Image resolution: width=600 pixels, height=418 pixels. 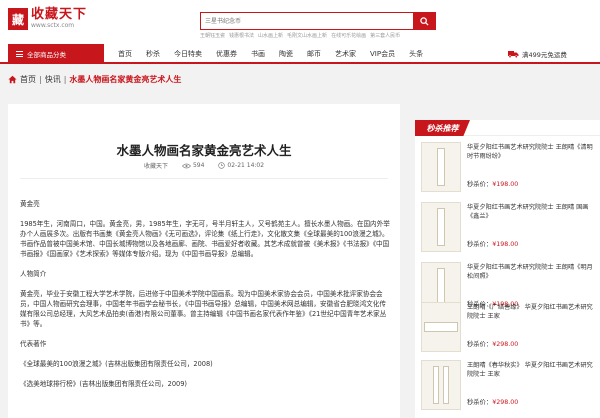 I want to click on all-categories-button: 全部商品分类, so click(x=56, y=54).